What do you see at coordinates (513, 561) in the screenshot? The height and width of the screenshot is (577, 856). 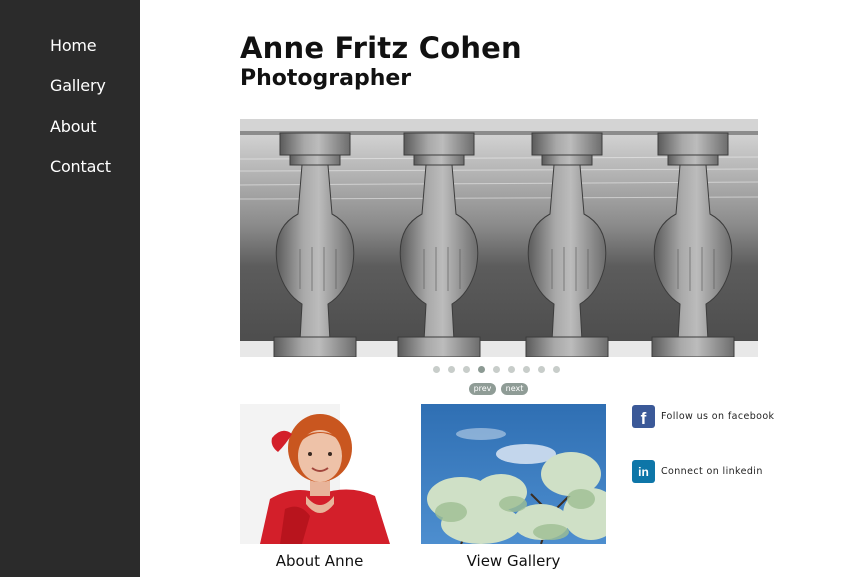 I see `view-gallery-link: View Gallery` at bounding box center [513, 561].